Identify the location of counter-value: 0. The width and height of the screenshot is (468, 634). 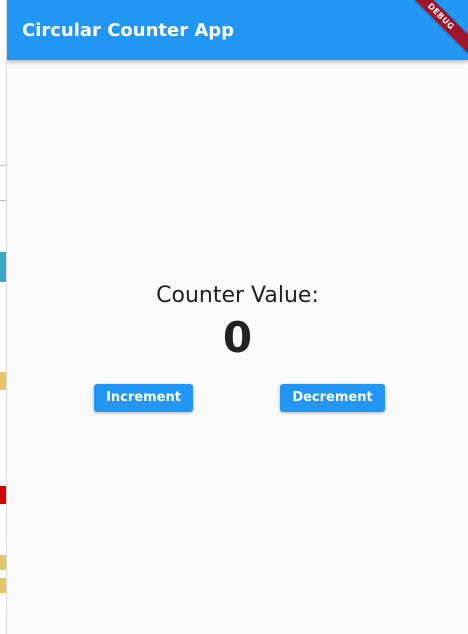
(237, 337).